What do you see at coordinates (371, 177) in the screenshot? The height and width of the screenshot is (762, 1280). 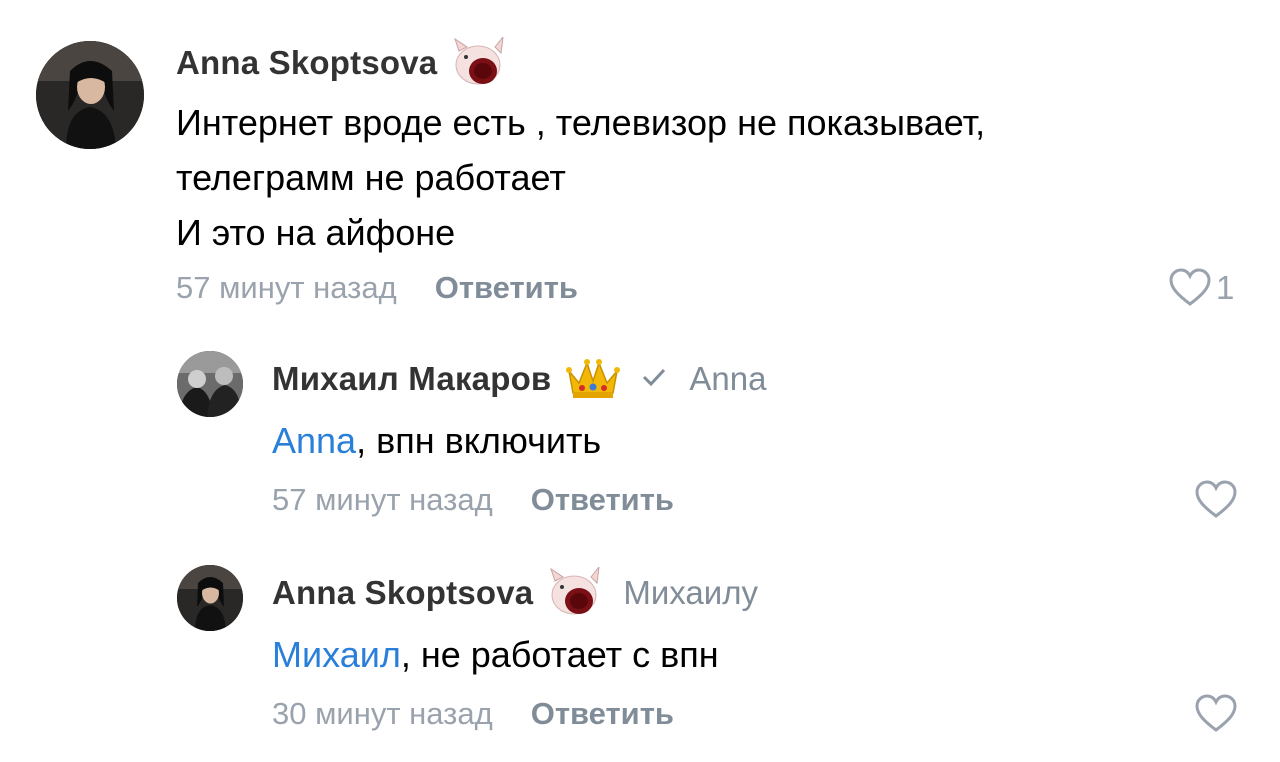 I see `comment-text-line: телеграмм не работает` at bounding box center [371, 177].